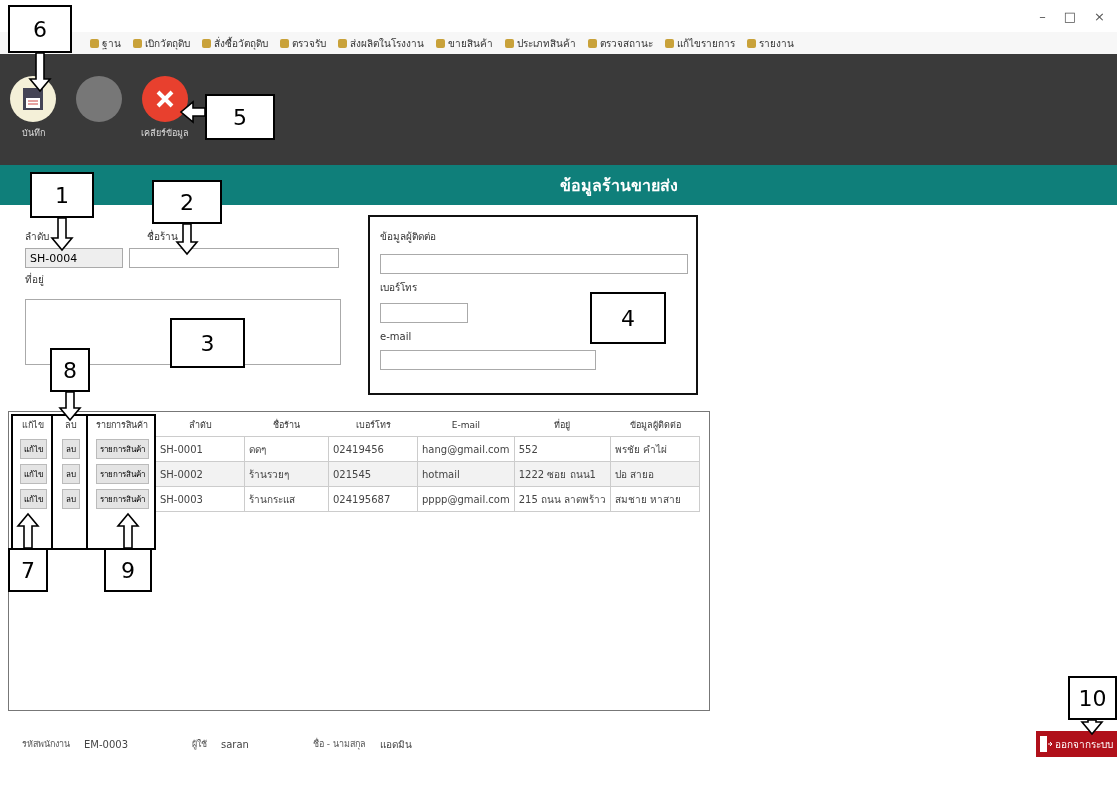  I want to click on window-control: ×, so click(1099, 16).